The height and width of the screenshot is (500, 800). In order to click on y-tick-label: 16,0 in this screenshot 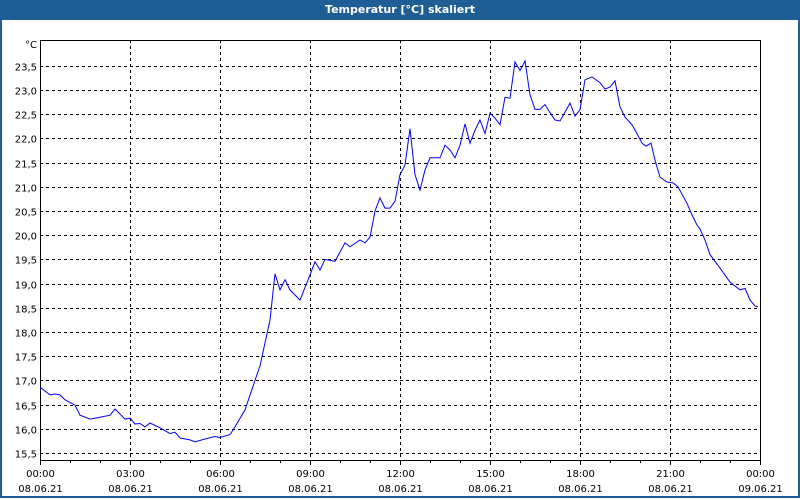, I will do `click(26, 431)`.